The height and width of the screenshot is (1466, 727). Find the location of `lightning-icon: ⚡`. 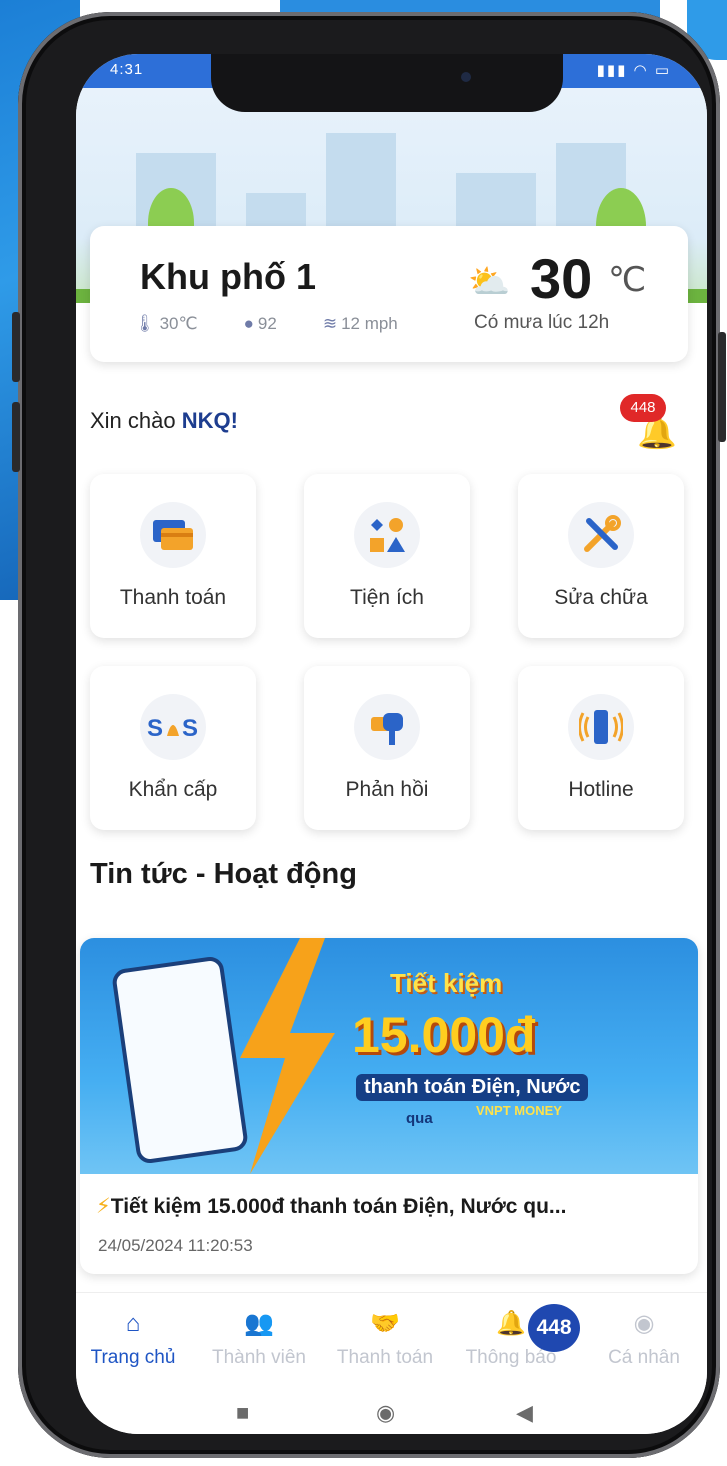

lightning-icon: ⚡ is located at coordinates (103, 1206).